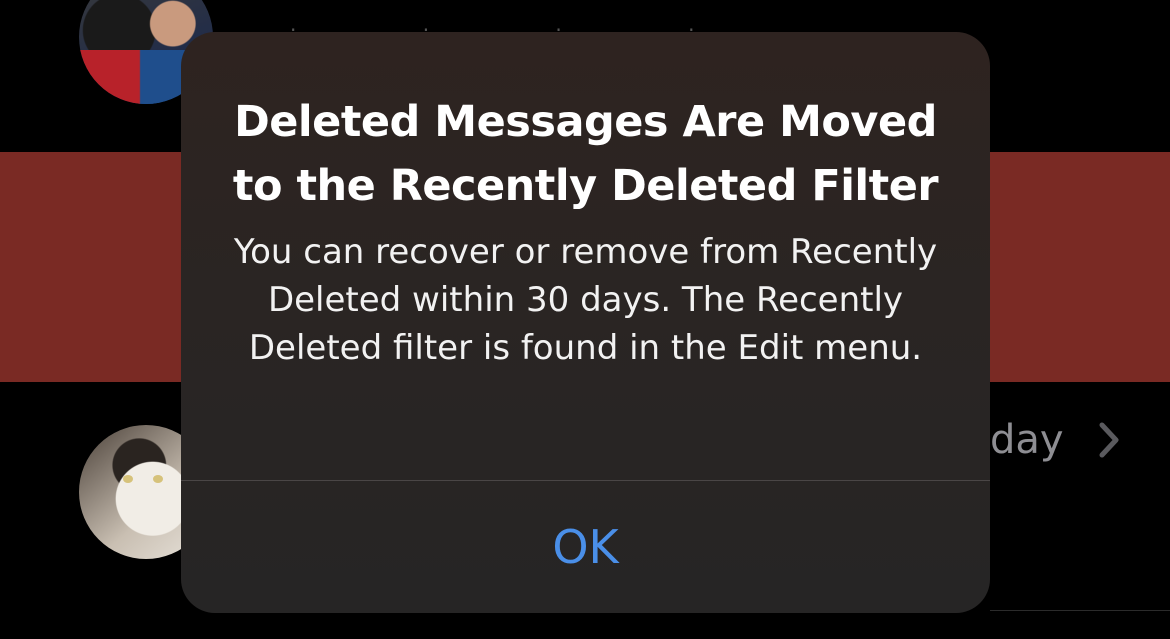 This screenshot has height=639, width=1170. Describe the element at coordinates (1109, 440) in the screenshot. I see `chevron-right-icon` at that location.